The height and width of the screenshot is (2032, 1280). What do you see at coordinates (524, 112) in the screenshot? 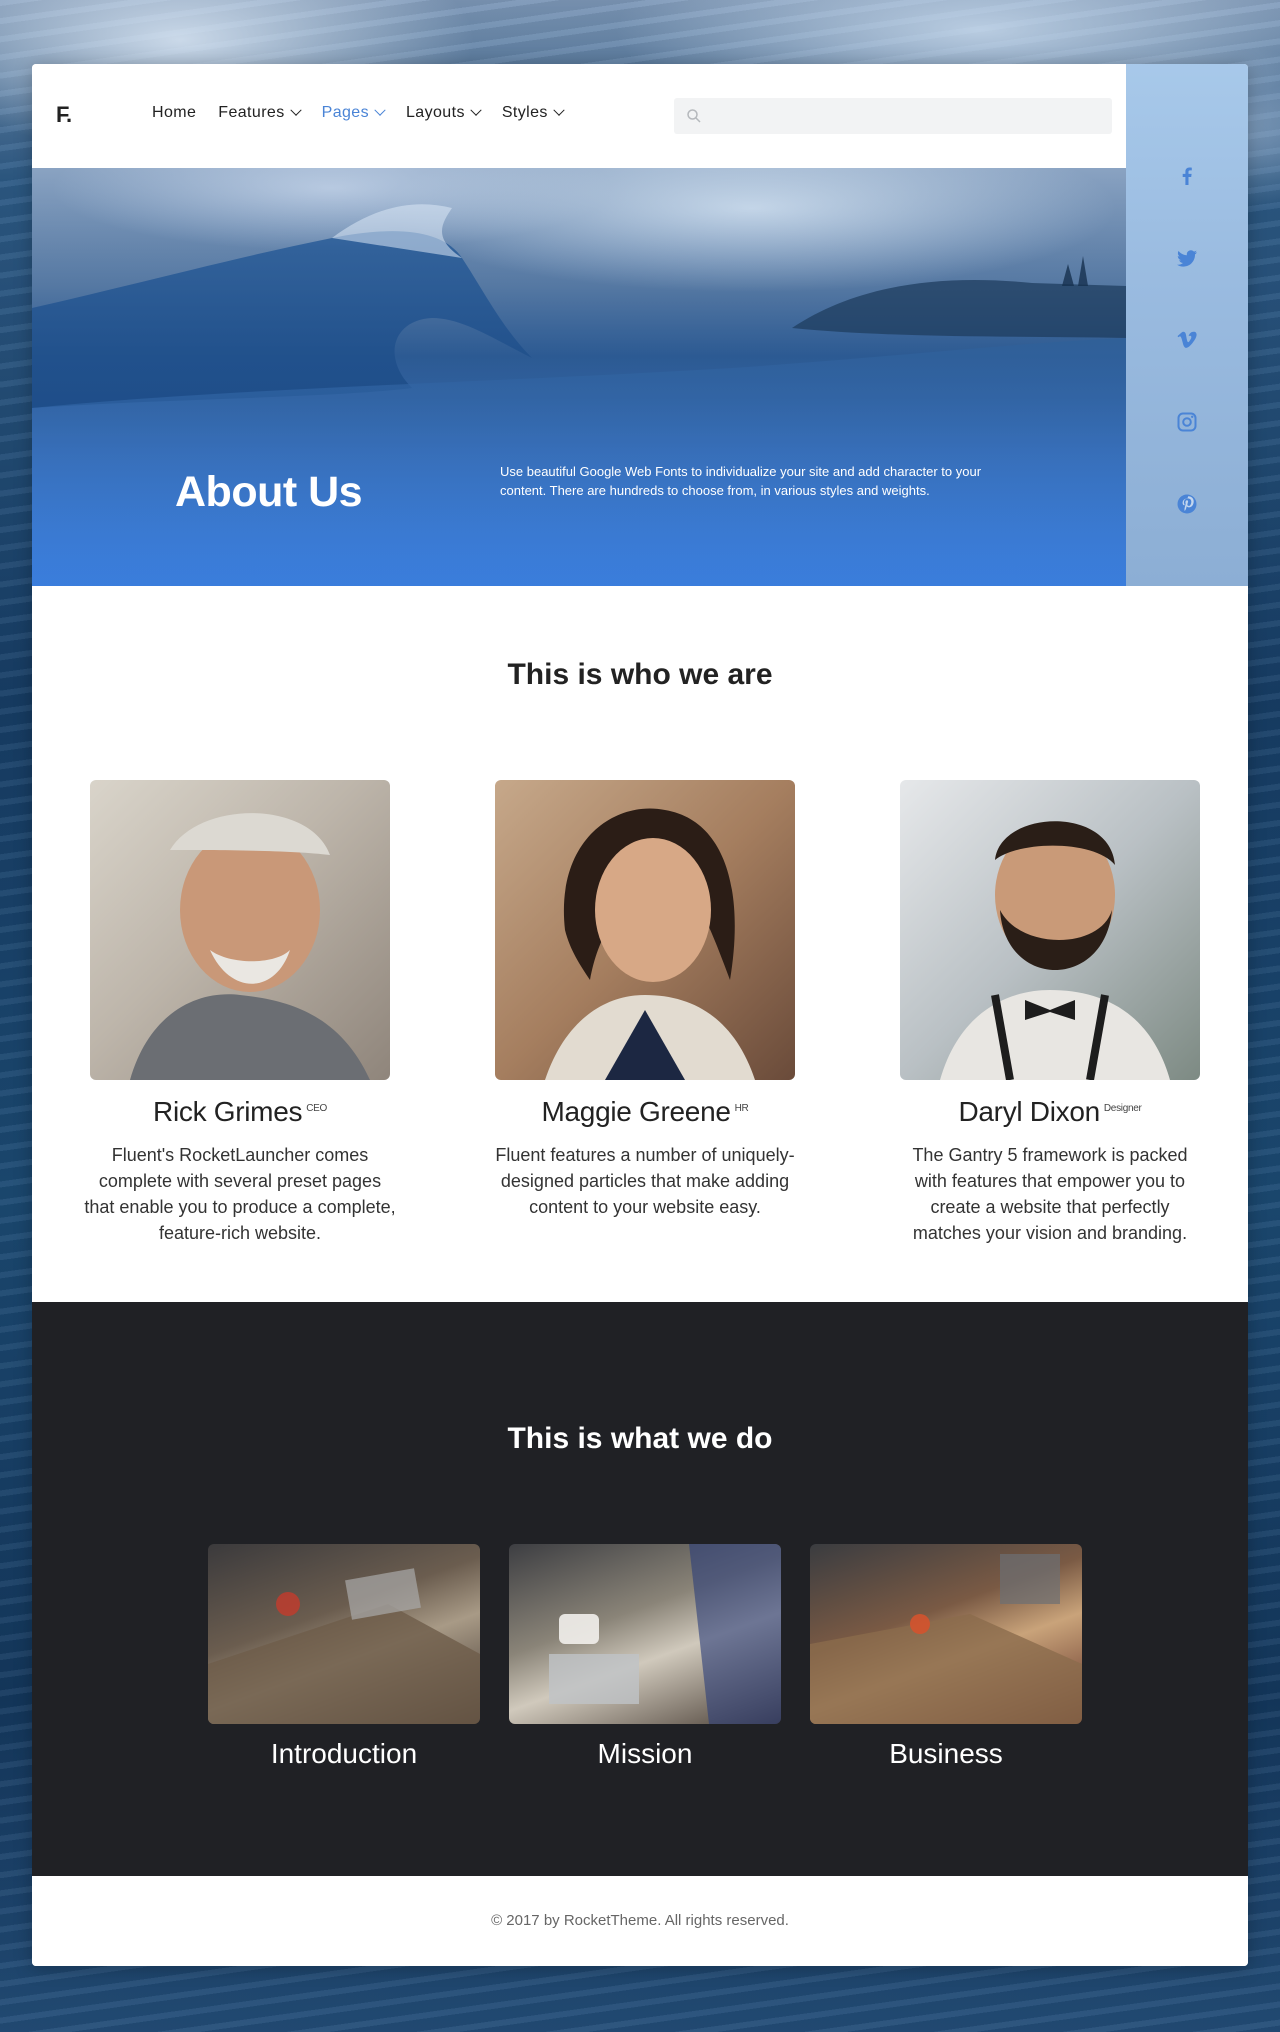
I see `nav-label: Styles` at bounding box center [524, 112].